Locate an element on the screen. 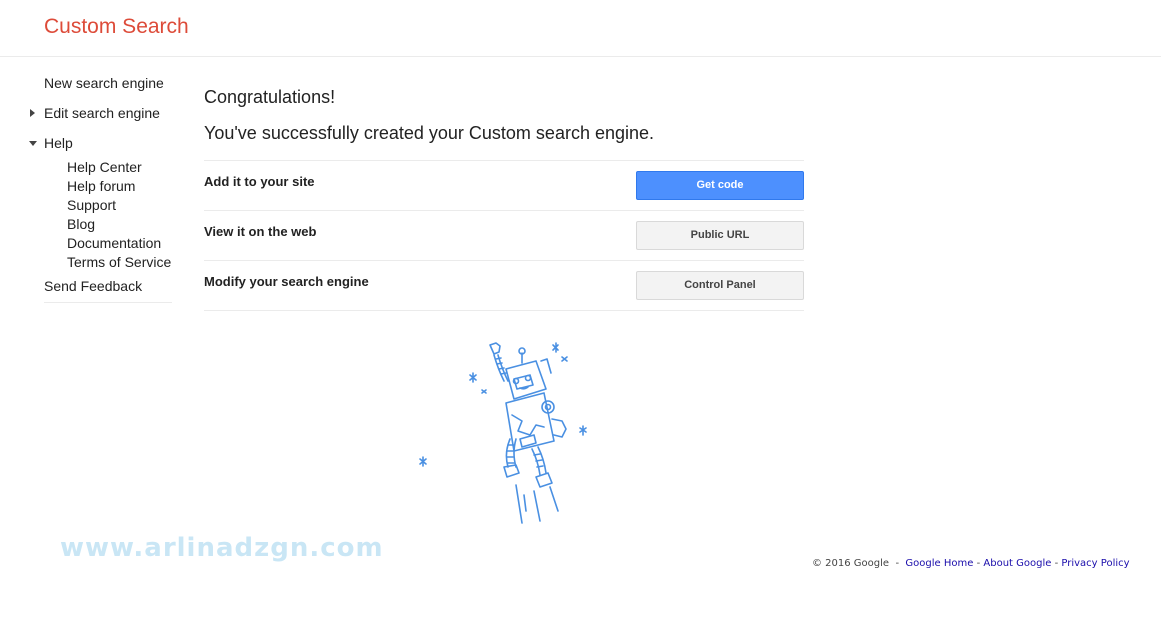  help-item-help-forum: Help forum is located at coordinates (120, 186).